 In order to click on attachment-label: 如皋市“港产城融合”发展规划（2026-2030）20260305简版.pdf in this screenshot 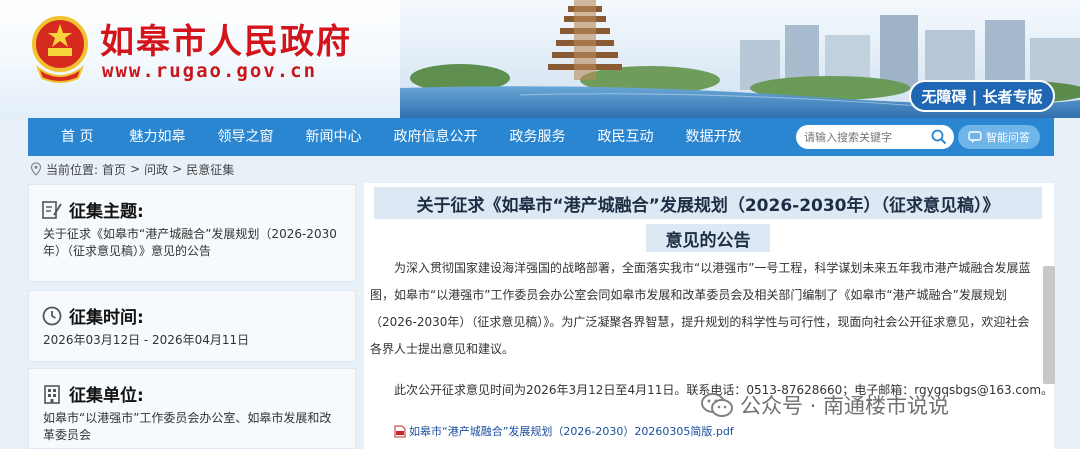, I will do `click(571, 431)`.